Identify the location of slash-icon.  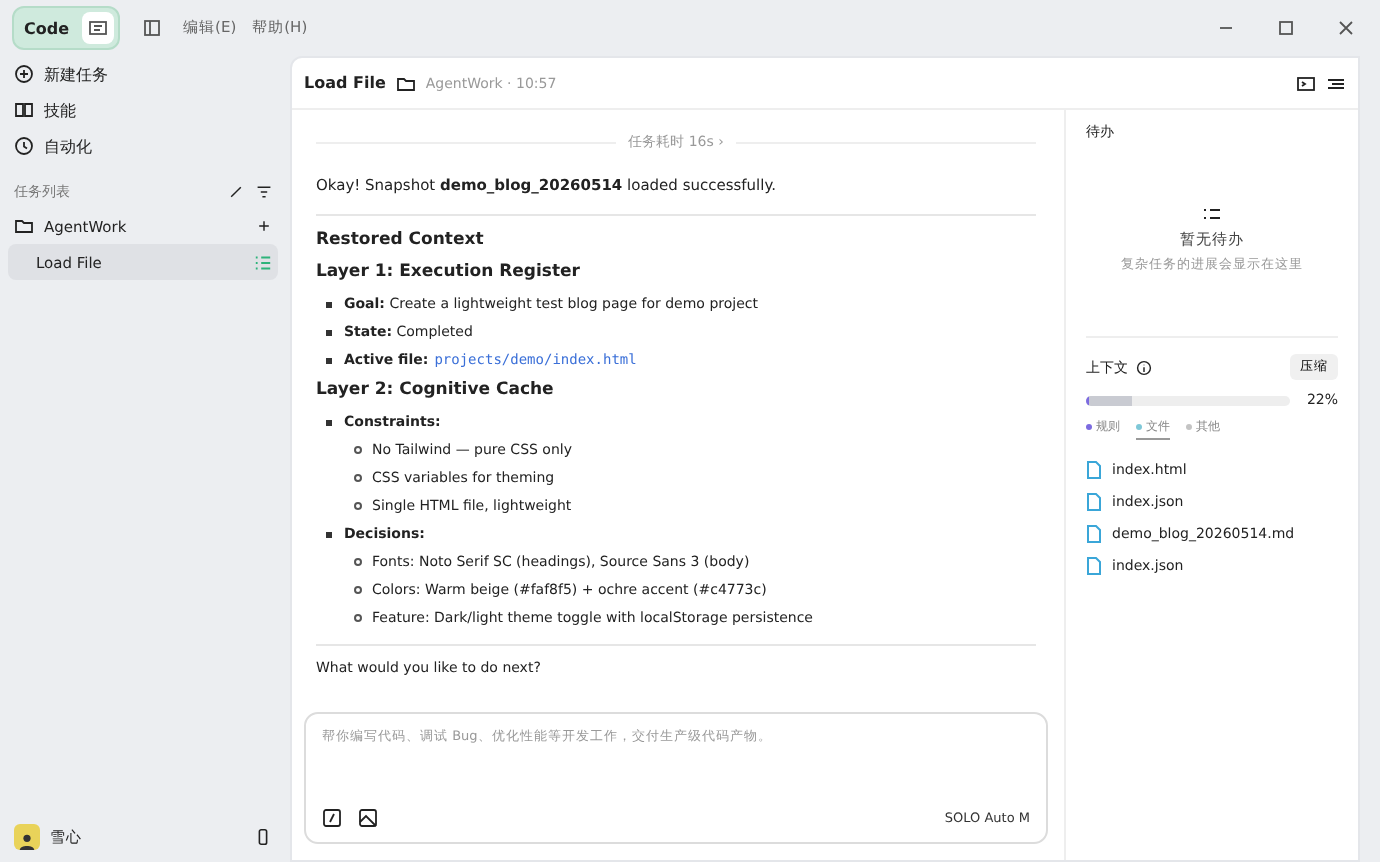
(332, 818).